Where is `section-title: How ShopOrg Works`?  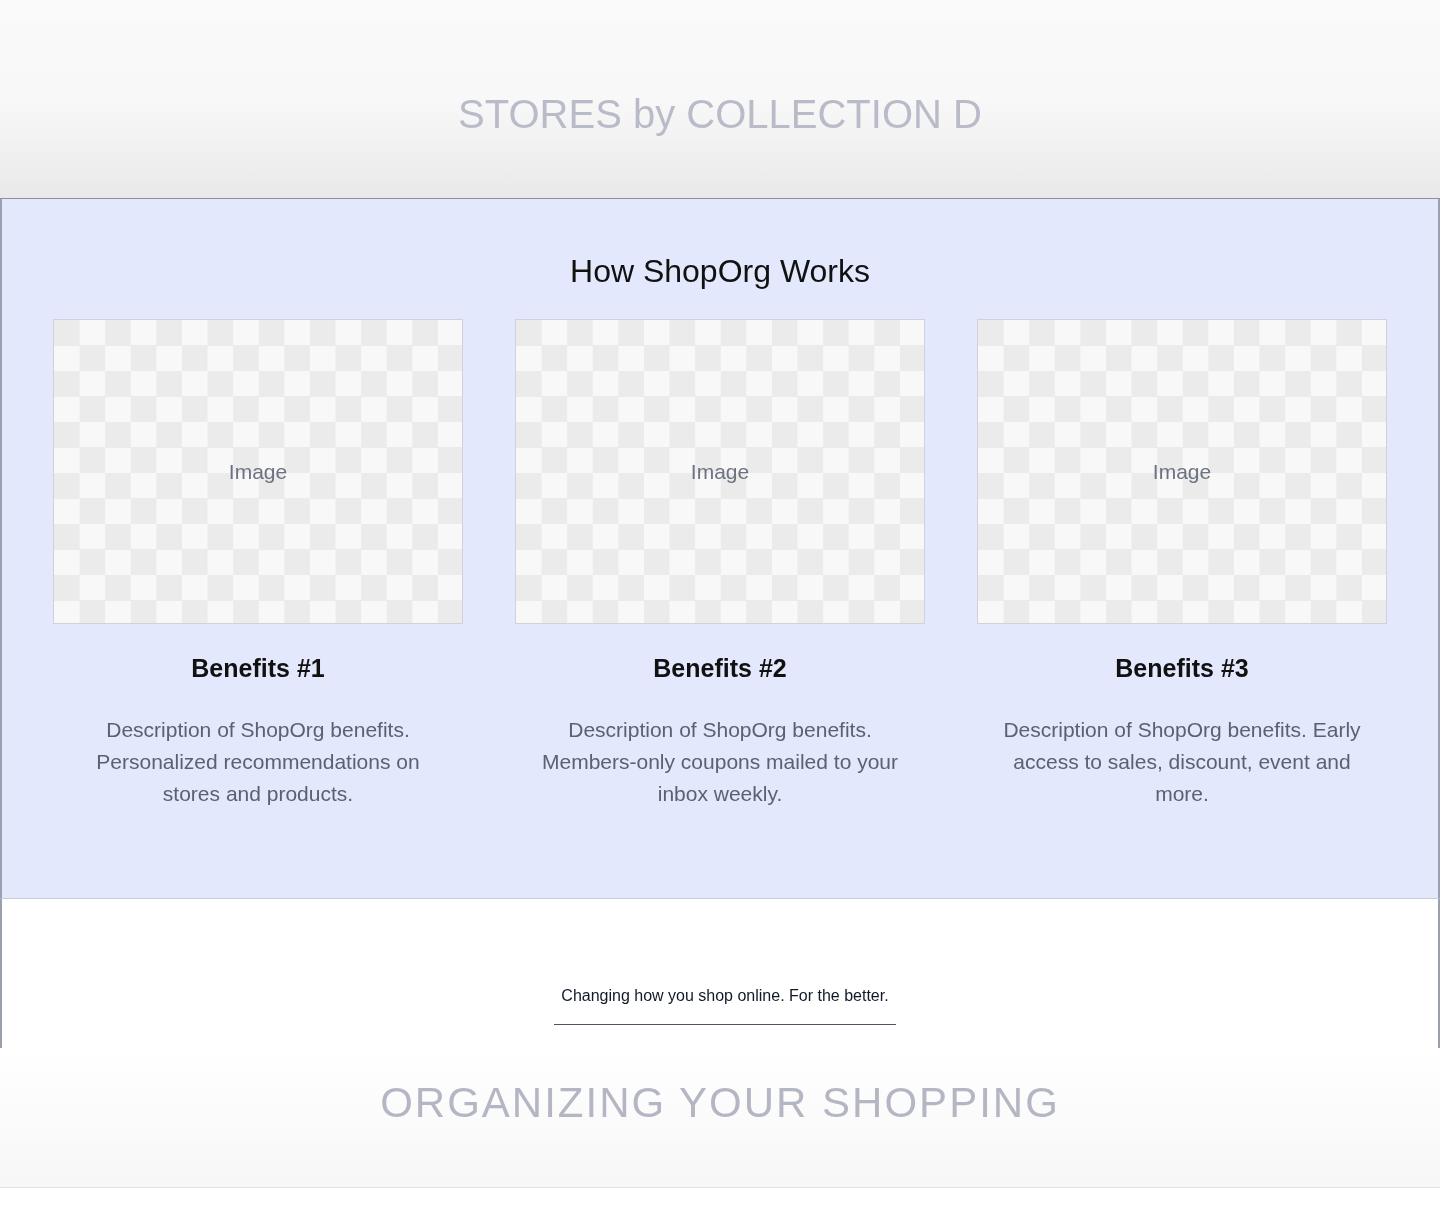 section-title: How ShopOrg Works is located at coordinates (720, 271).